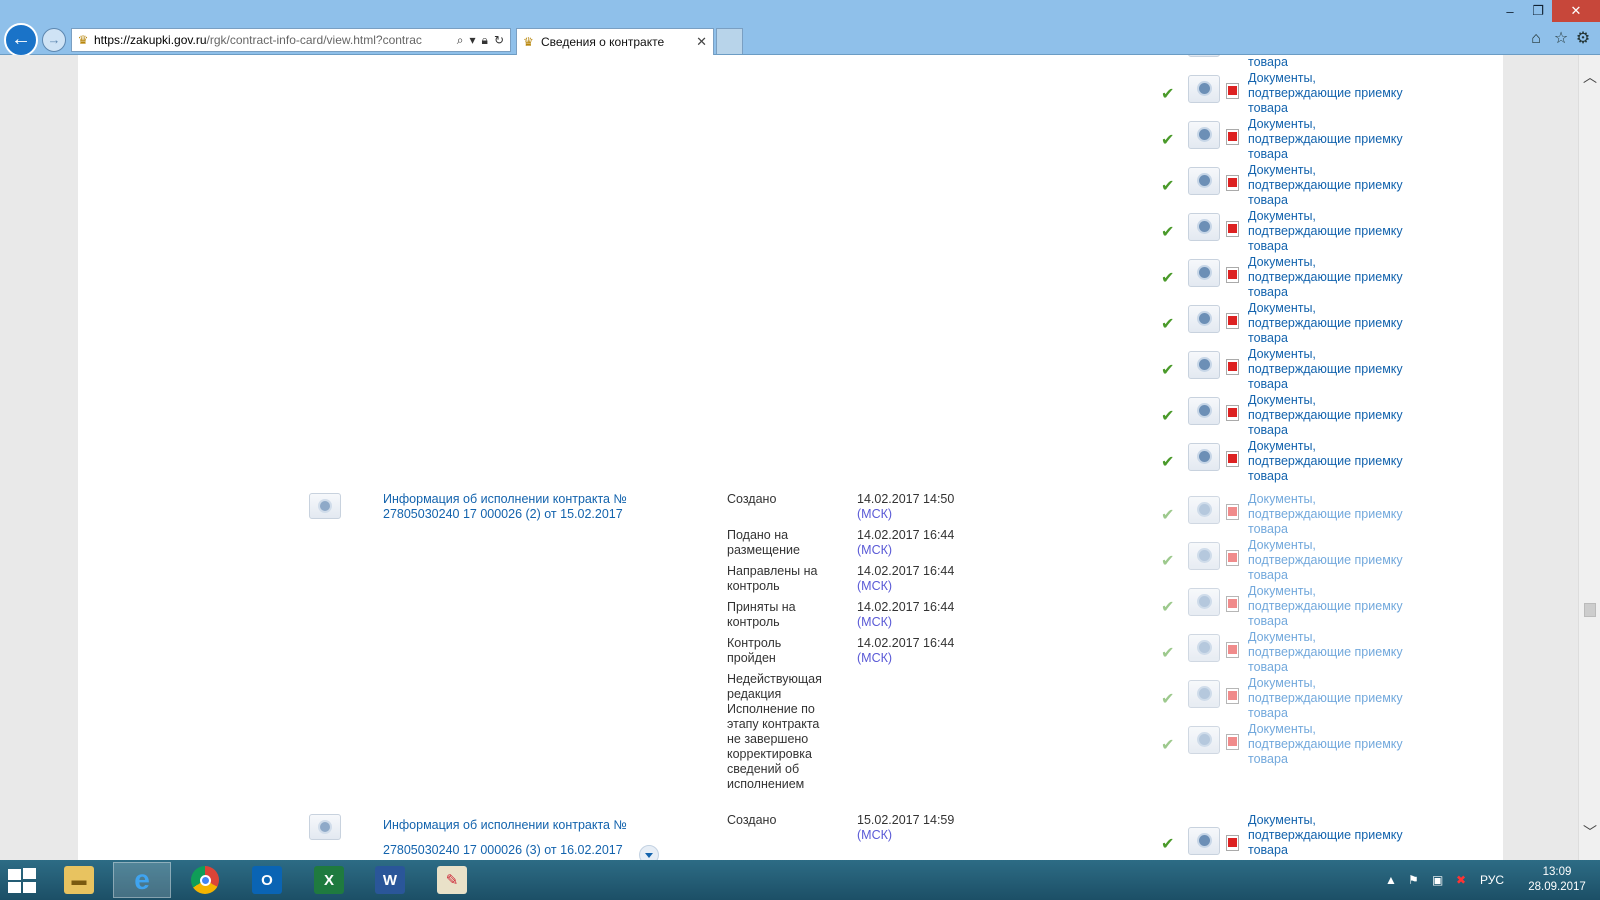  I want to click on tab-close-icon: ✕, so click(701, 42).